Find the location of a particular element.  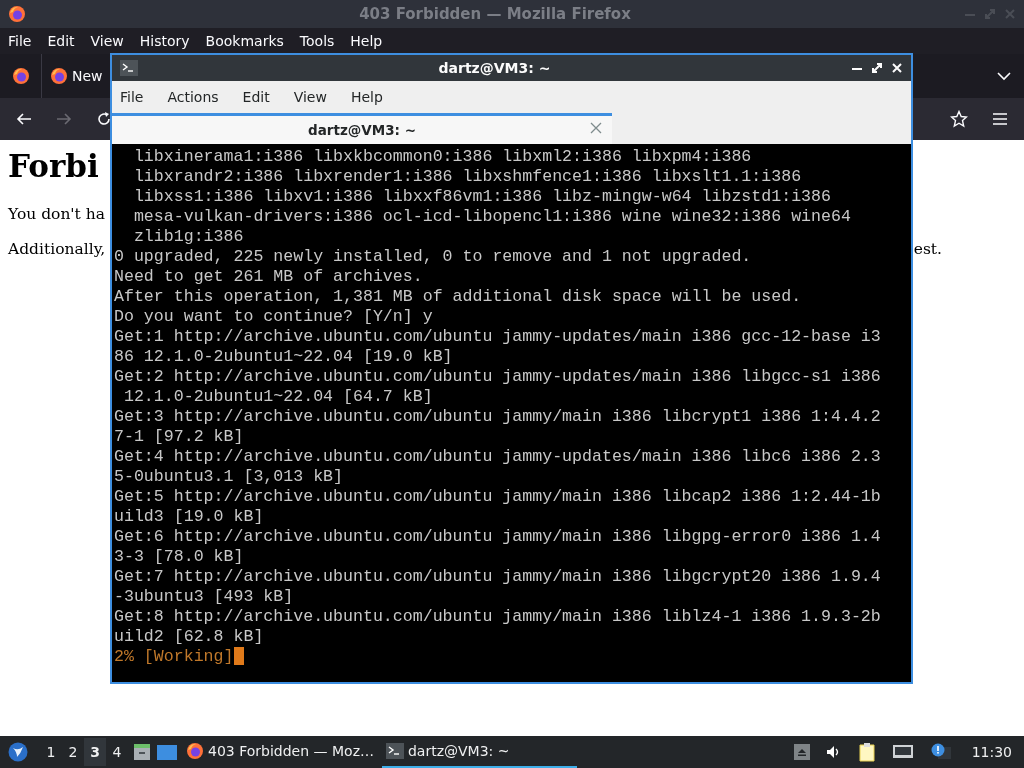

star-icon is located at coordinates (959, 119).